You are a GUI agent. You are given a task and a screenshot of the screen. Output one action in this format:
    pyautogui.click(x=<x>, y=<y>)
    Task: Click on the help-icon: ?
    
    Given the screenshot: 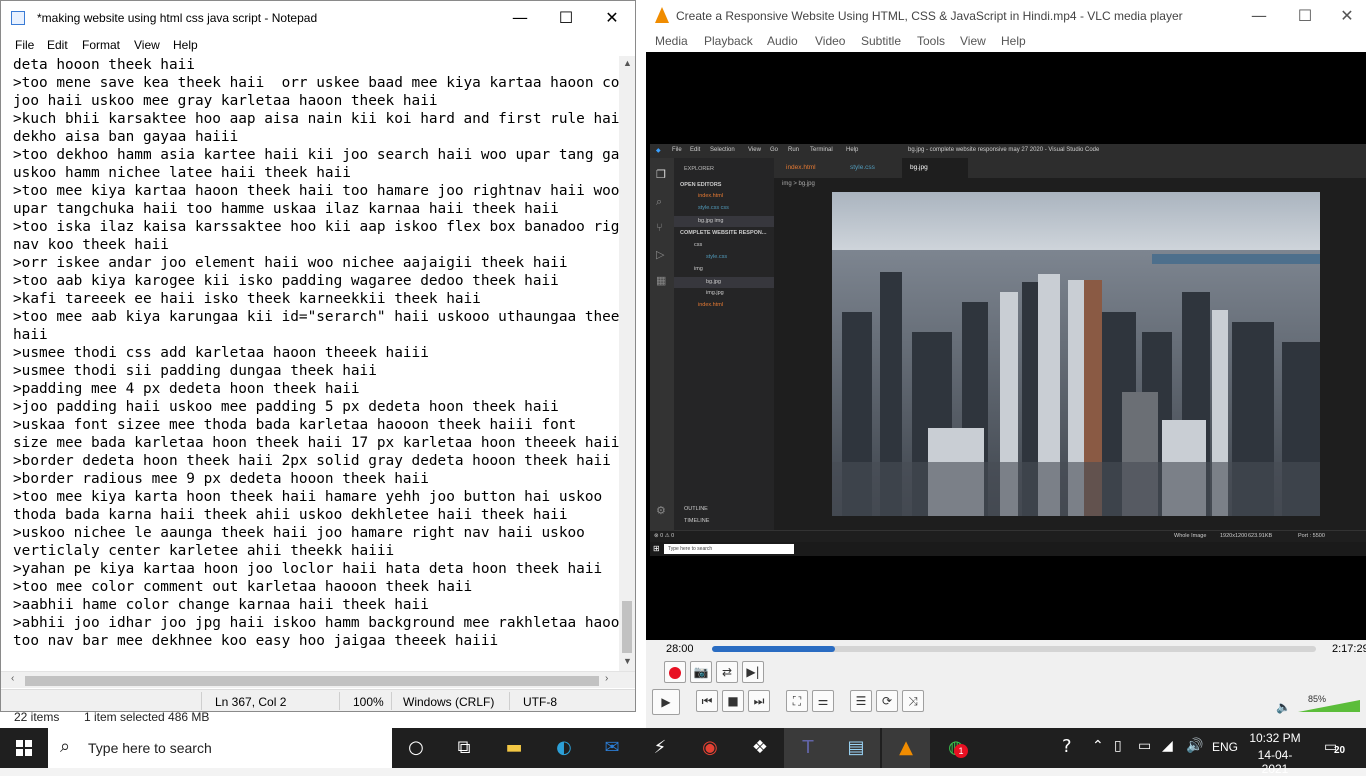 What is the action you would take?
    pyautogui.click(x=1067, y=746)
    